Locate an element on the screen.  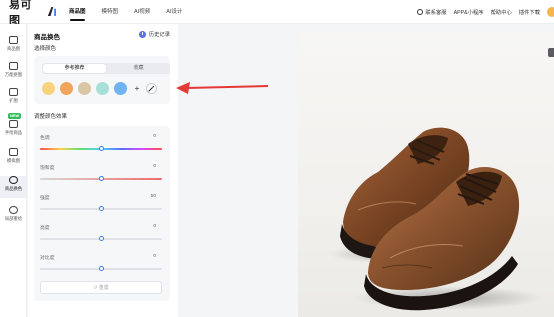
contact-support-link: 联系客服 is located at coordinates (432, 12).